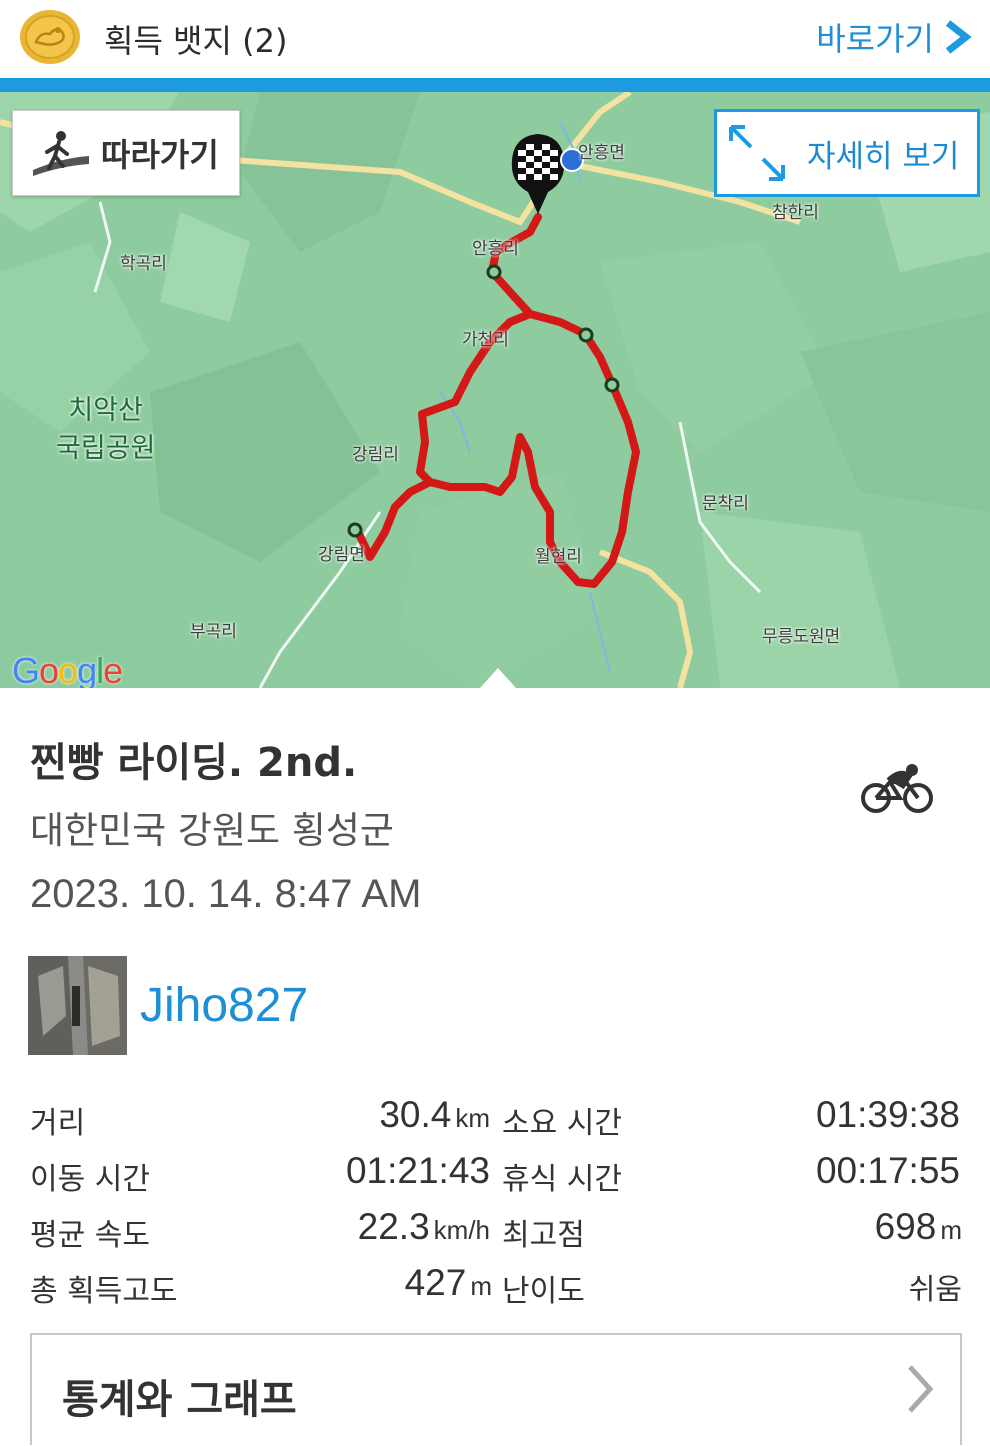  What do you see at coordinates (887, 1170) in the screenshot?
I see `rest-time-value: 00:17:55` at bounding box center [887, 1170].